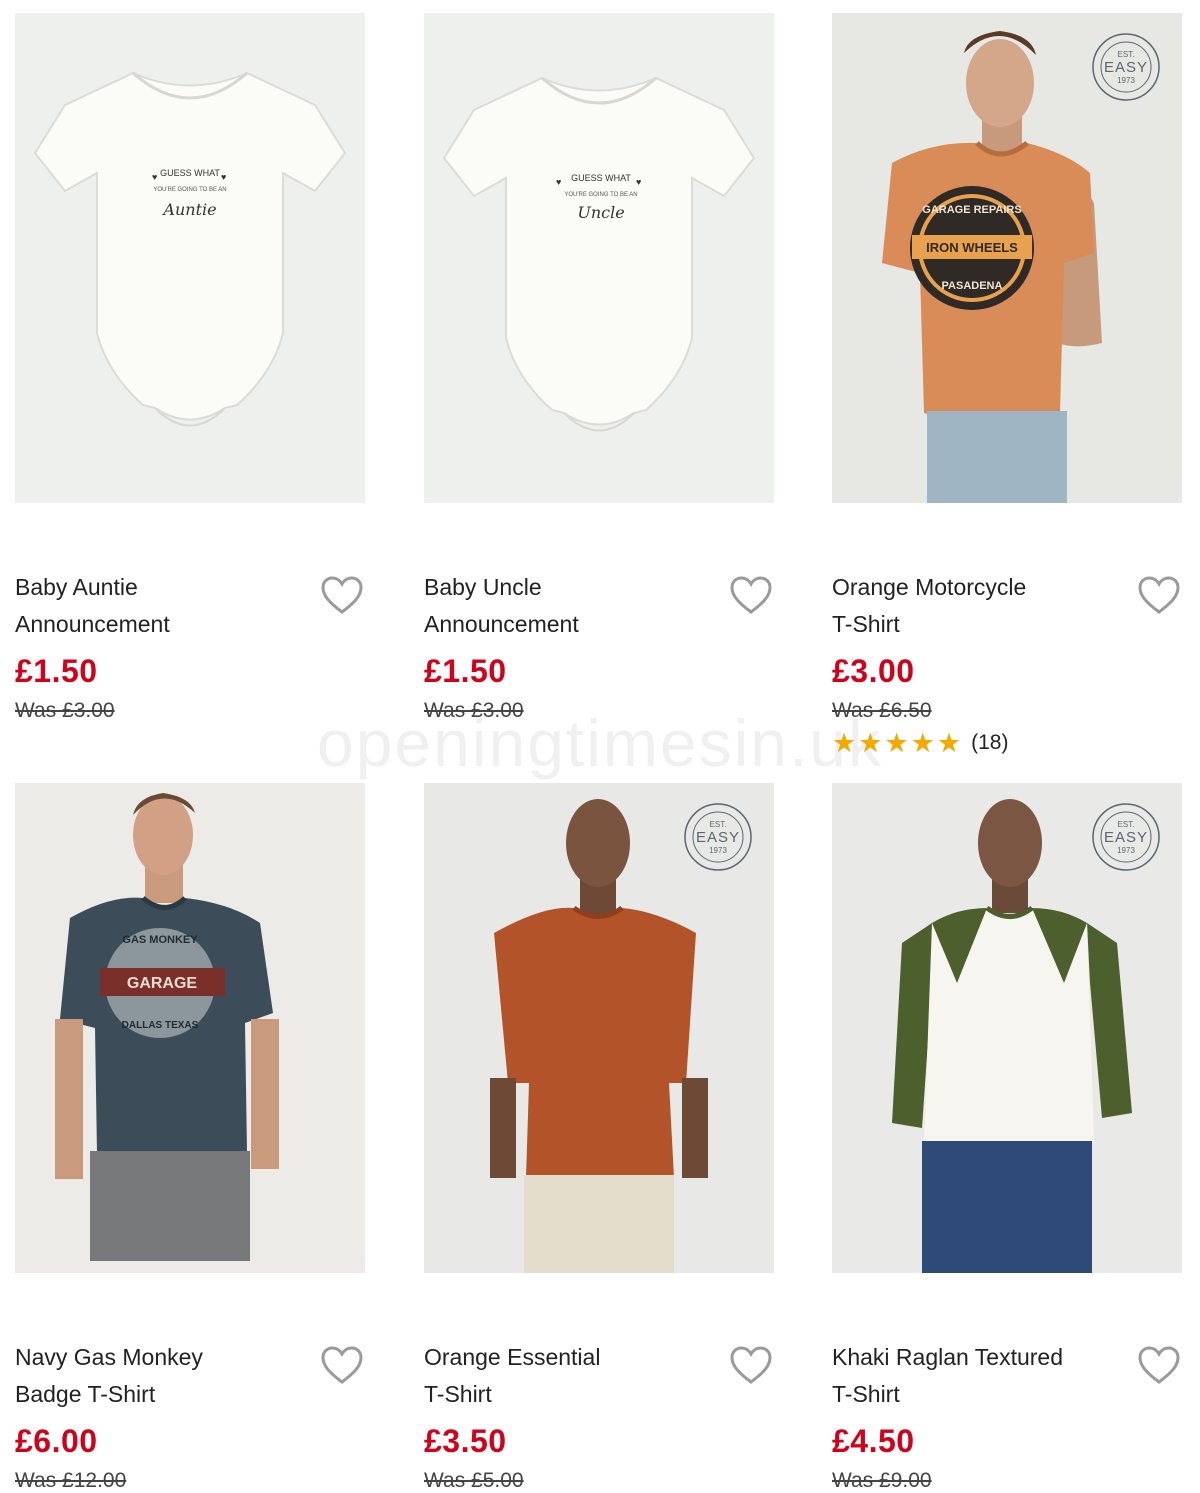 This screenshot has height=1493, width=1200. What do you see at coordinates (972, 247) in the screenshot?
I see `print-line: IRON WHEELS` at bounding box center [972, 247].